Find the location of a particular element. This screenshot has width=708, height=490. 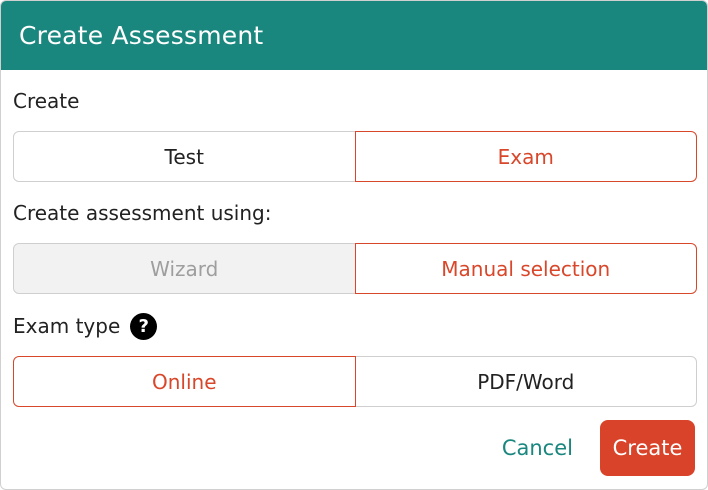

exam-type-toggle: Online PDF/Word is located at coordinates (355, 381).